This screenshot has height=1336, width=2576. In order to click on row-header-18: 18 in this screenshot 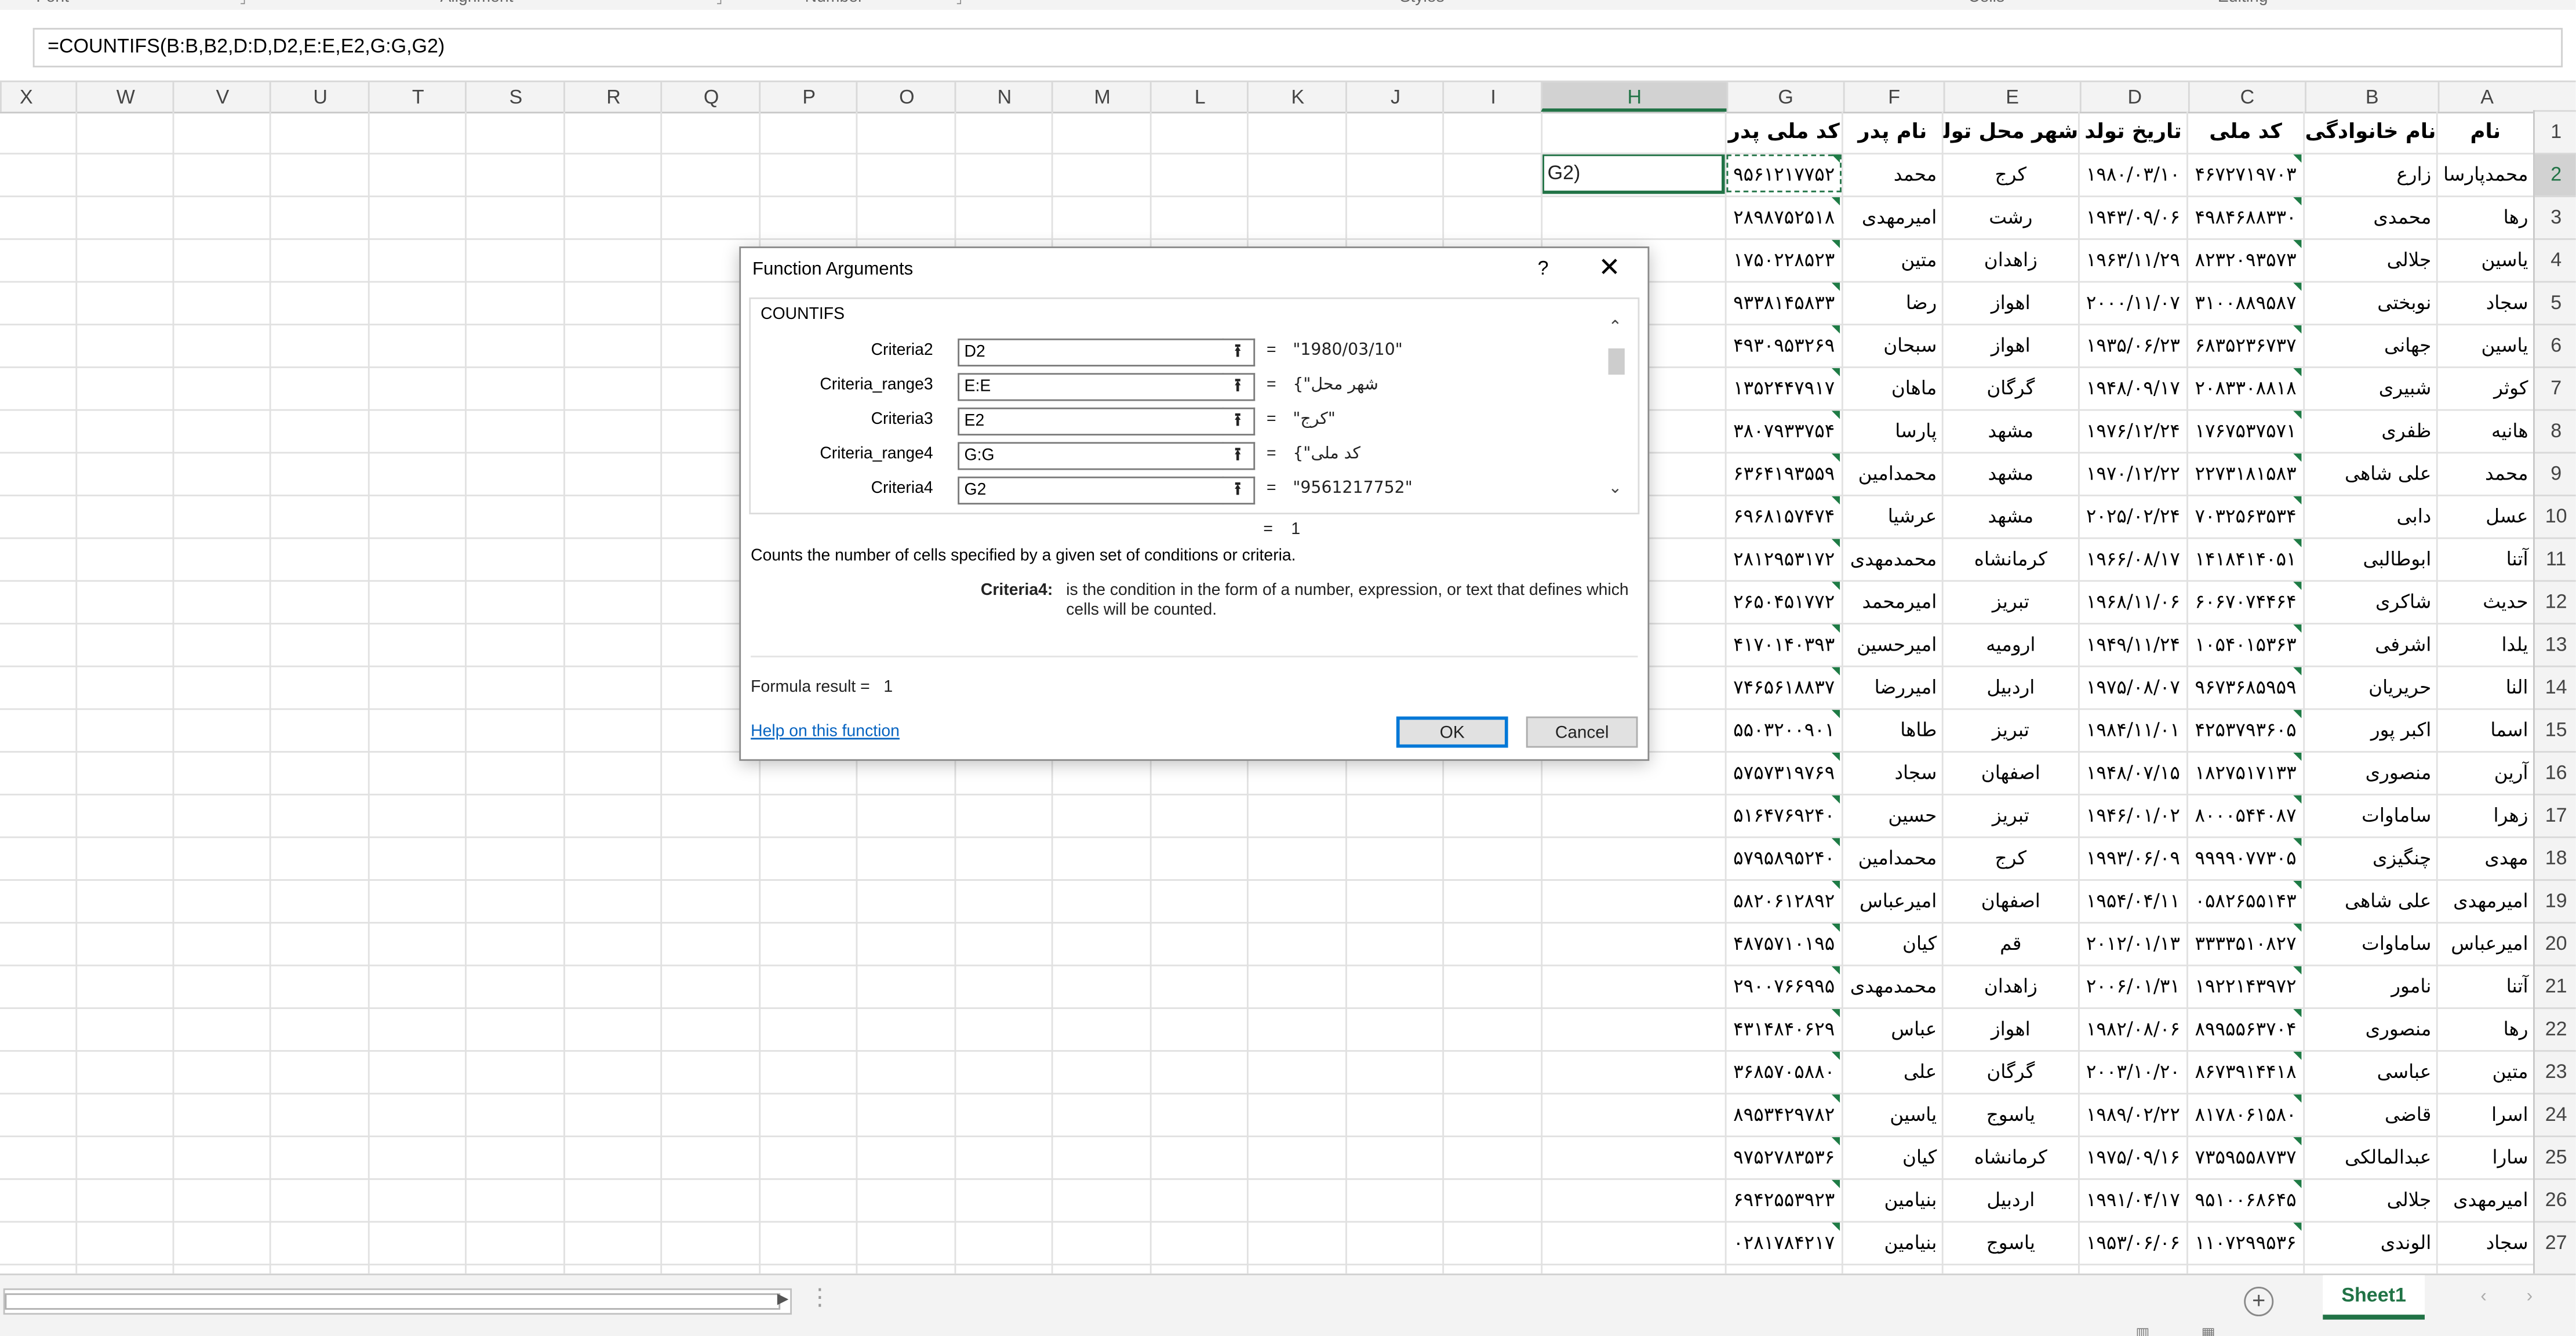, I will do `click(2555, 858)`.